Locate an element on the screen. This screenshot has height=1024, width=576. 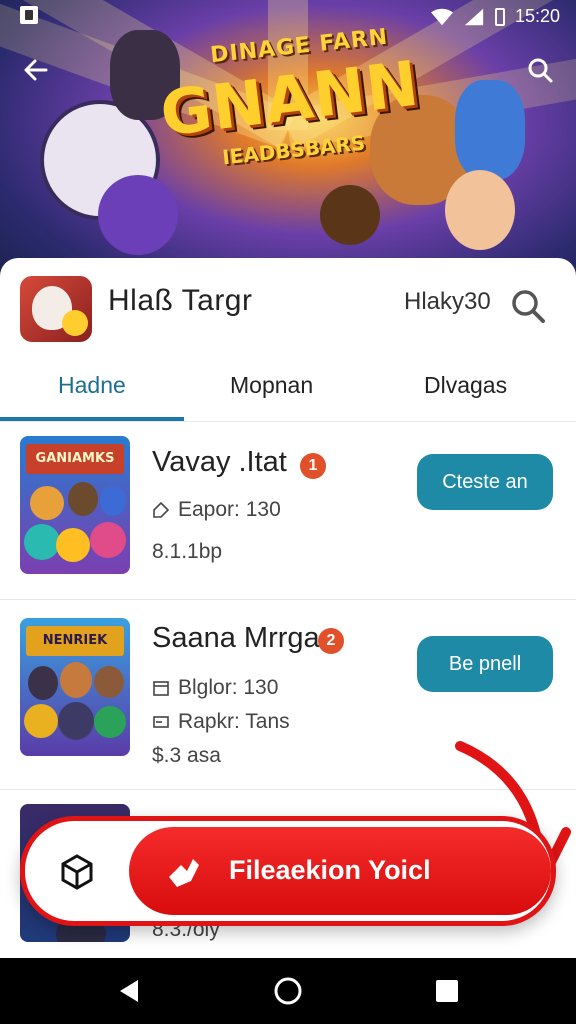
app-icon is located at coordinates (56, 309).